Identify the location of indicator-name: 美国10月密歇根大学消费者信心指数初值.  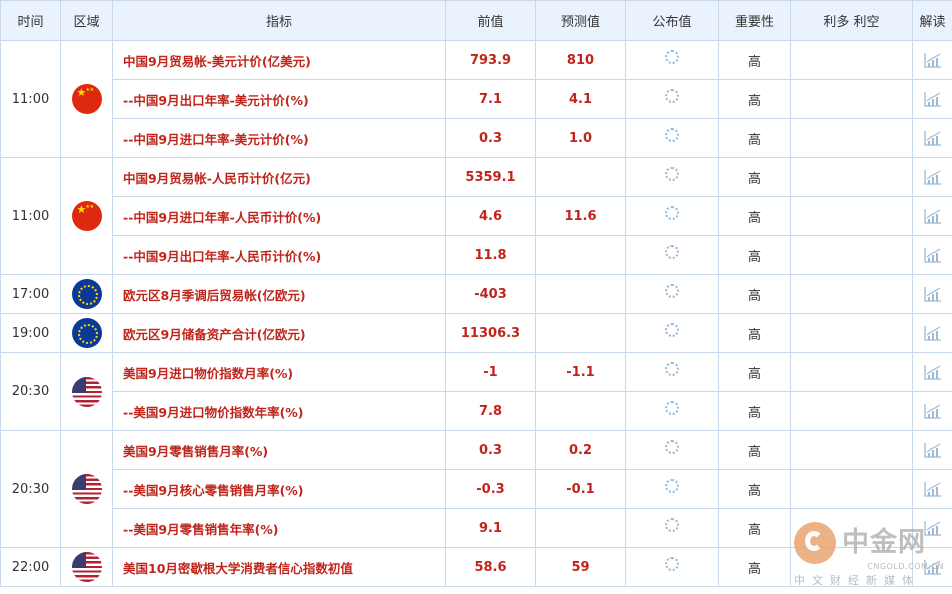
(279, 567).